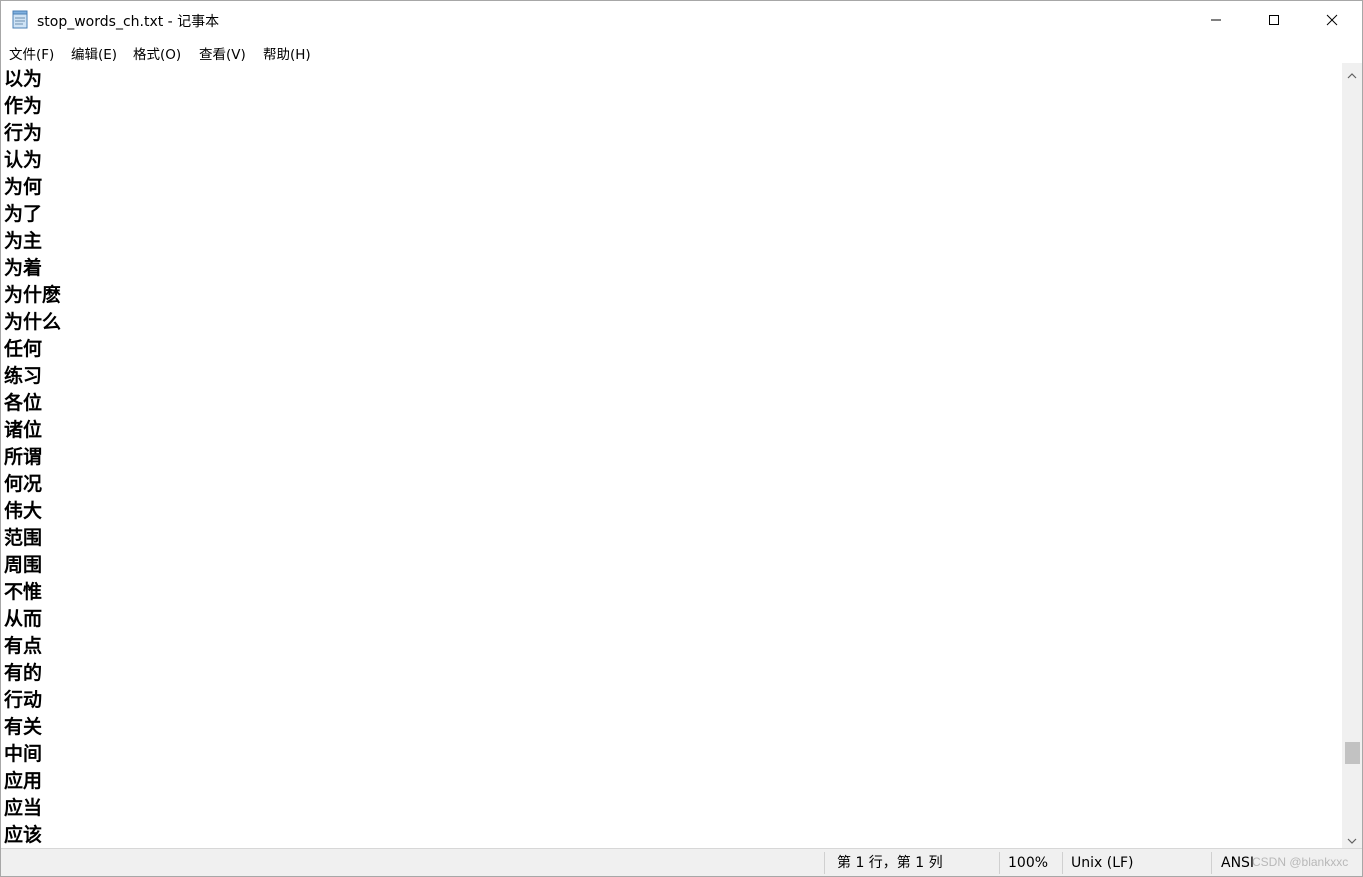  Describe the element at coordinates (23, 430) in the screenshot. I see `text-line: 诸位` at that location.